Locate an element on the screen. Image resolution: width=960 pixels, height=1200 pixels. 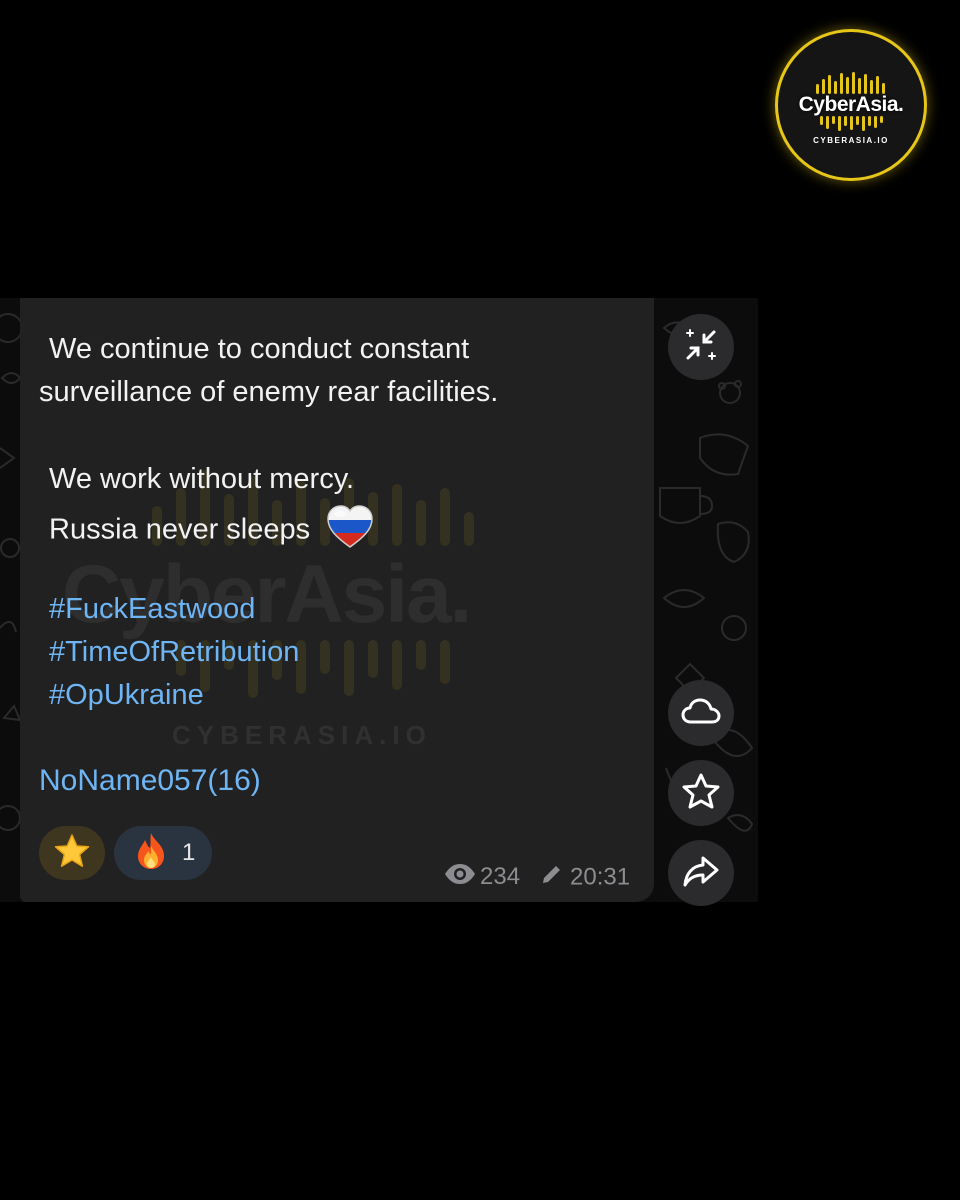
share-button is located at coordinates (701, 873).